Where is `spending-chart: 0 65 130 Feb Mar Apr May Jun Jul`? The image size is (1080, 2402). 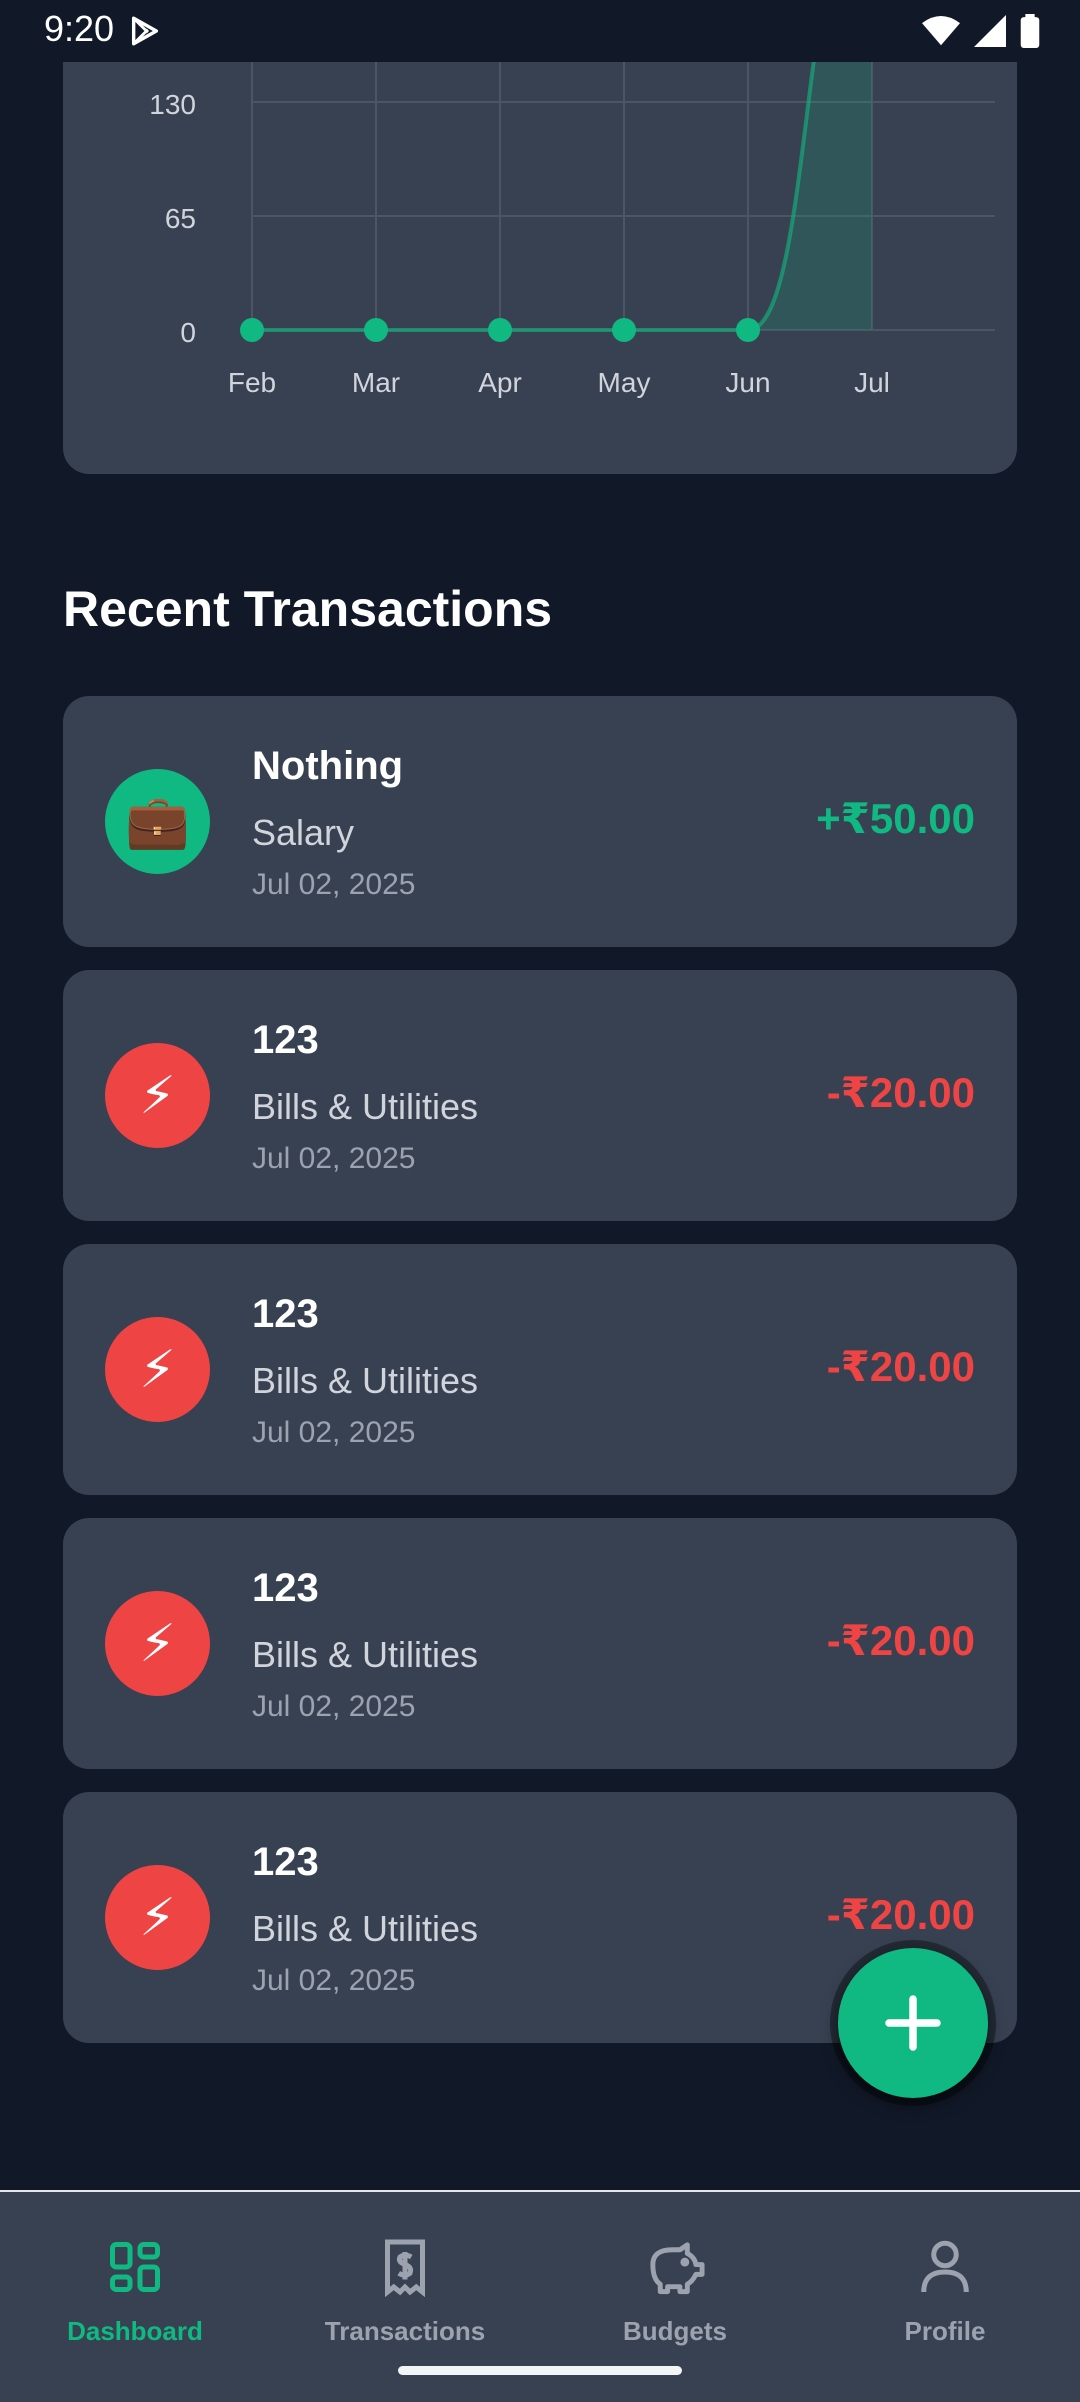 spending-chart: 0 65 130 Feb Mar Apr May Jun Jul is located at coordinates (572, 219).